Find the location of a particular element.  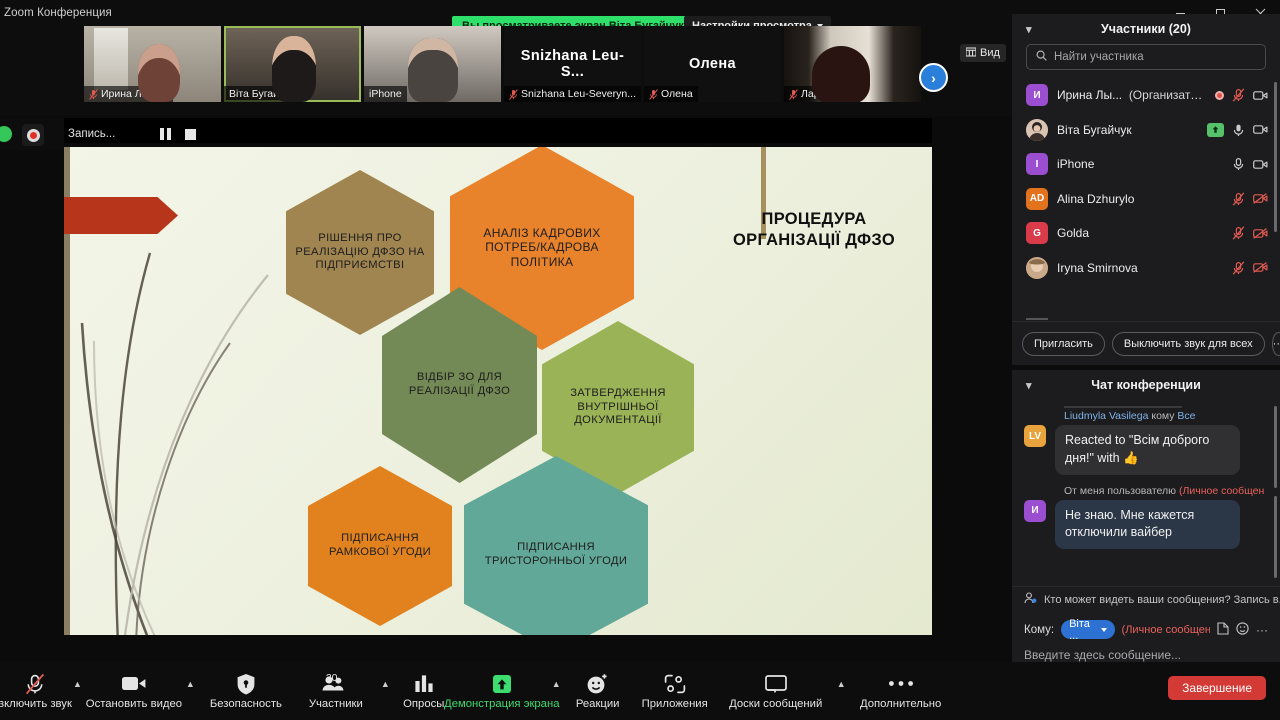

participant-search-wrapper is located at coordinates (1146, 61).